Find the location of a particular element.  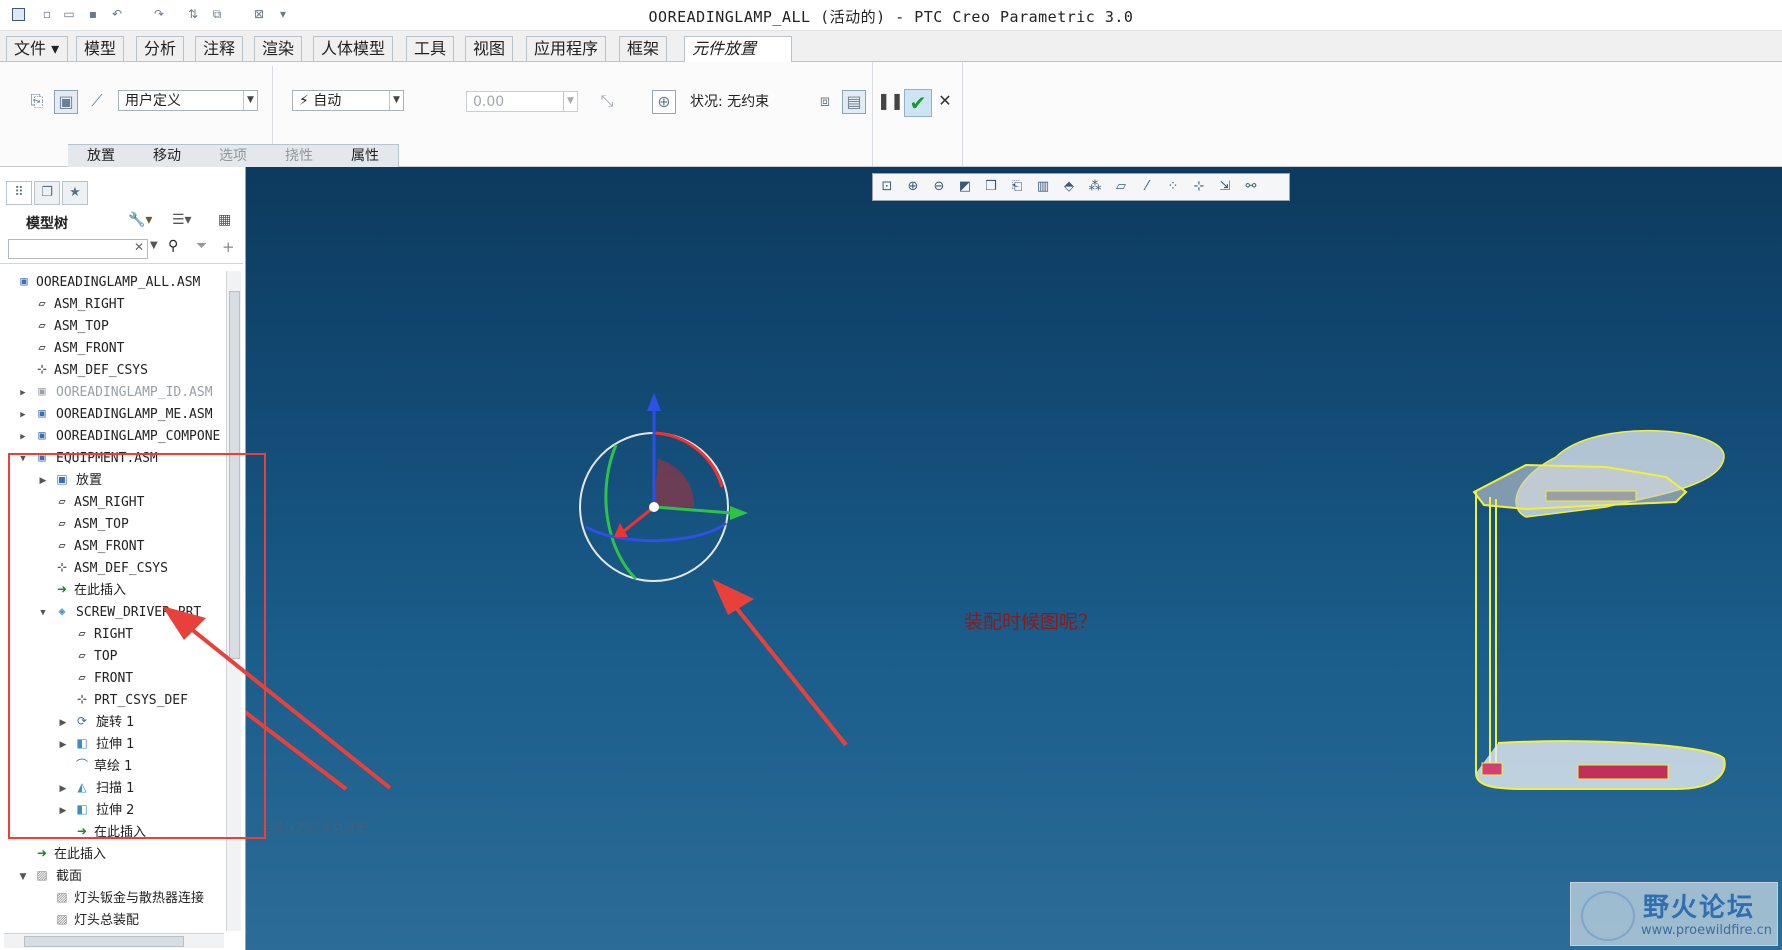

tree-item-asm-front: ▱ ASM_FRONT is located at coordinates (79, 349).